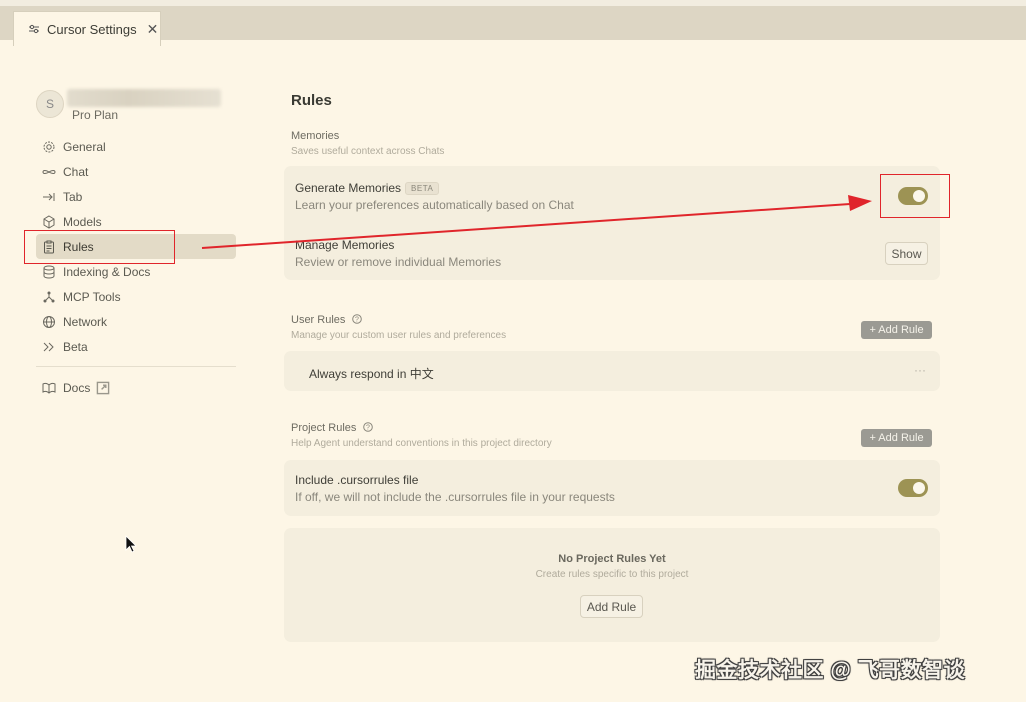 This screenshot has width=1026, height=702. What do you see at coordinates (136, 366) in the screenshot?
I see `sidebar-divider` at bounding box center [136, 366].